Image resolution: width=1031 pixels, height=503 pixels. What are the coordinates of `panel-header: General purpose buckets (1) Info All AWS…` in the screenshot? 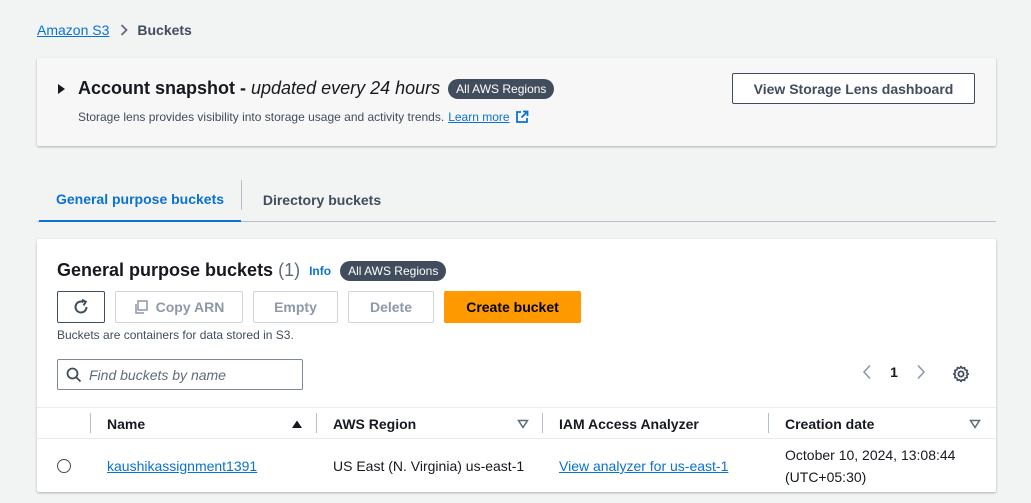 It's located at (252, 270).